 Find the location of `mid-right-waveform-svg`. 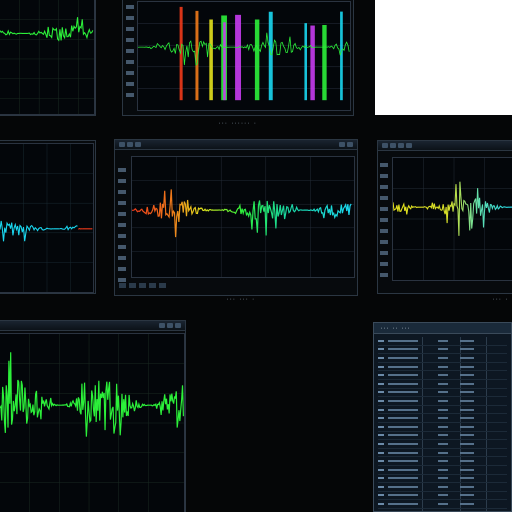

mid-right-waveform-svg is located at coordinates (452, 219).